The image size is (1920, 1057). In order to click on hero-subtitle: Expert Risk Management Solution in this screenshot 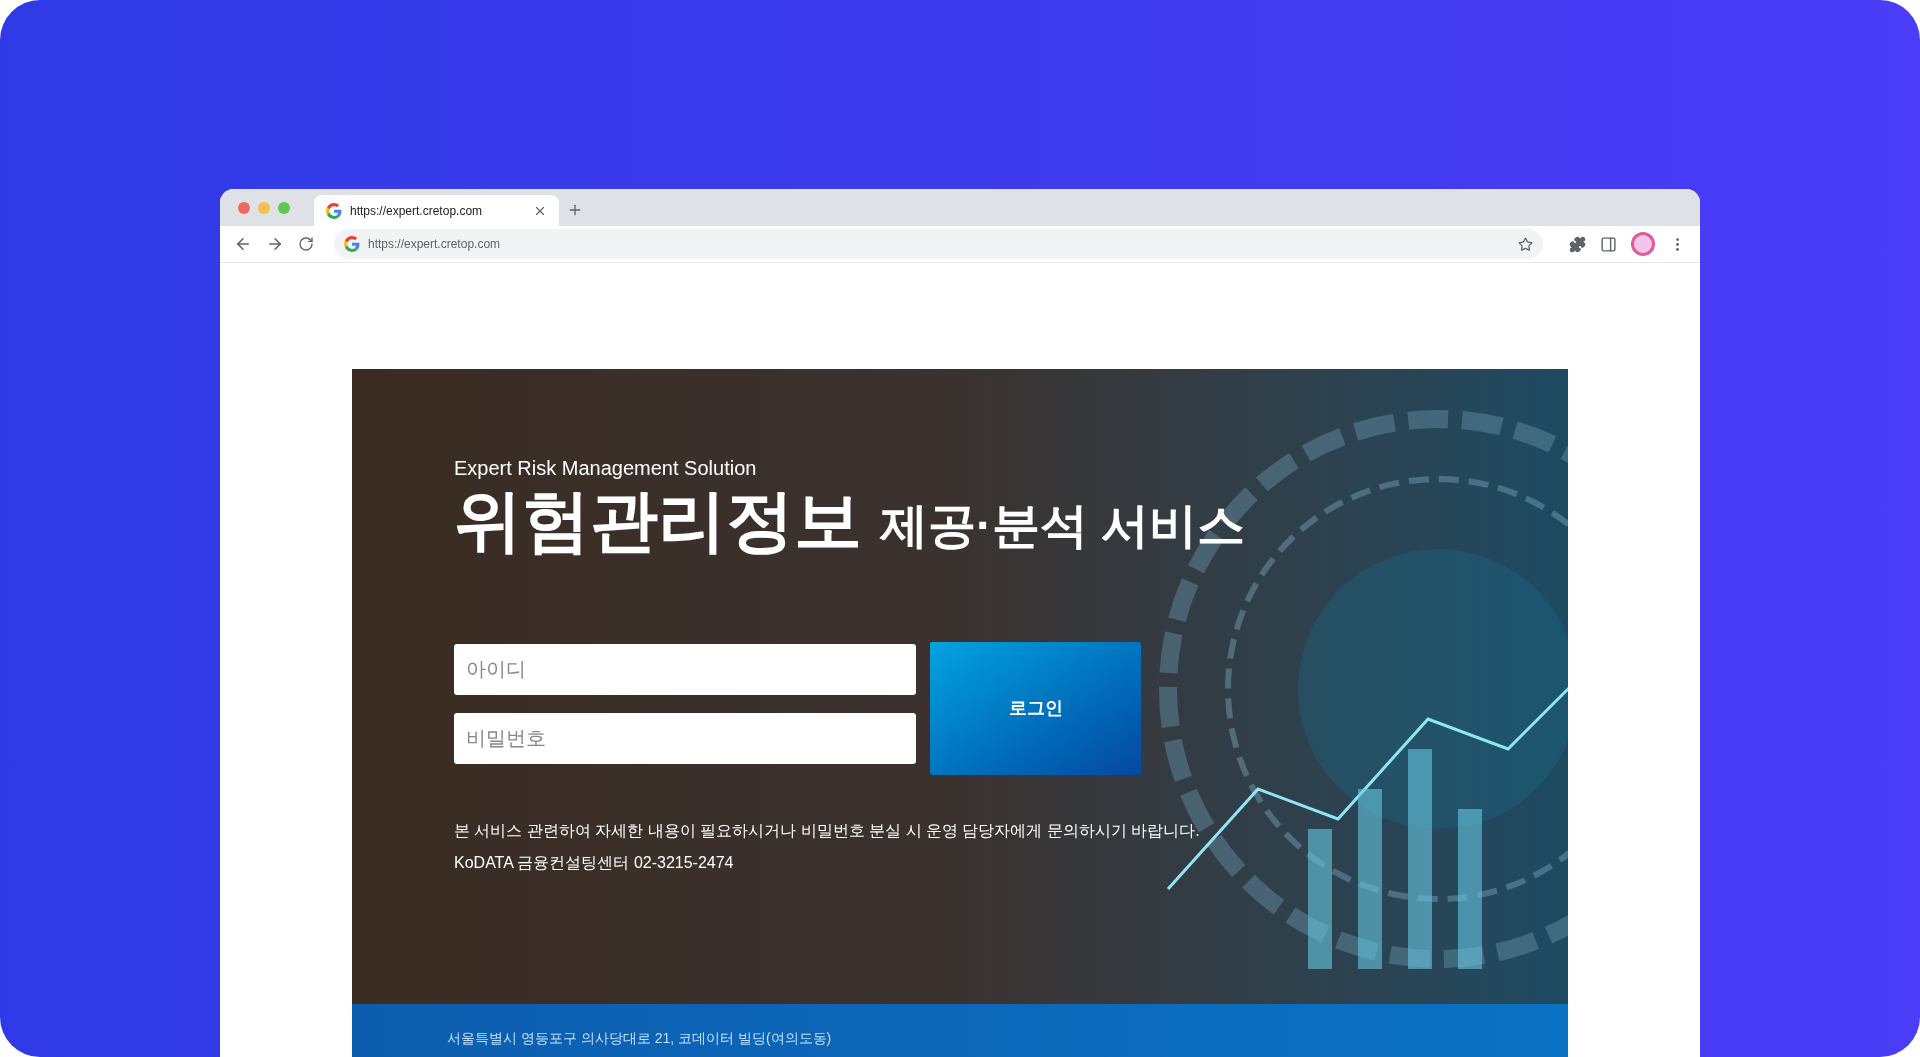, I will do `click(606, 468)`.